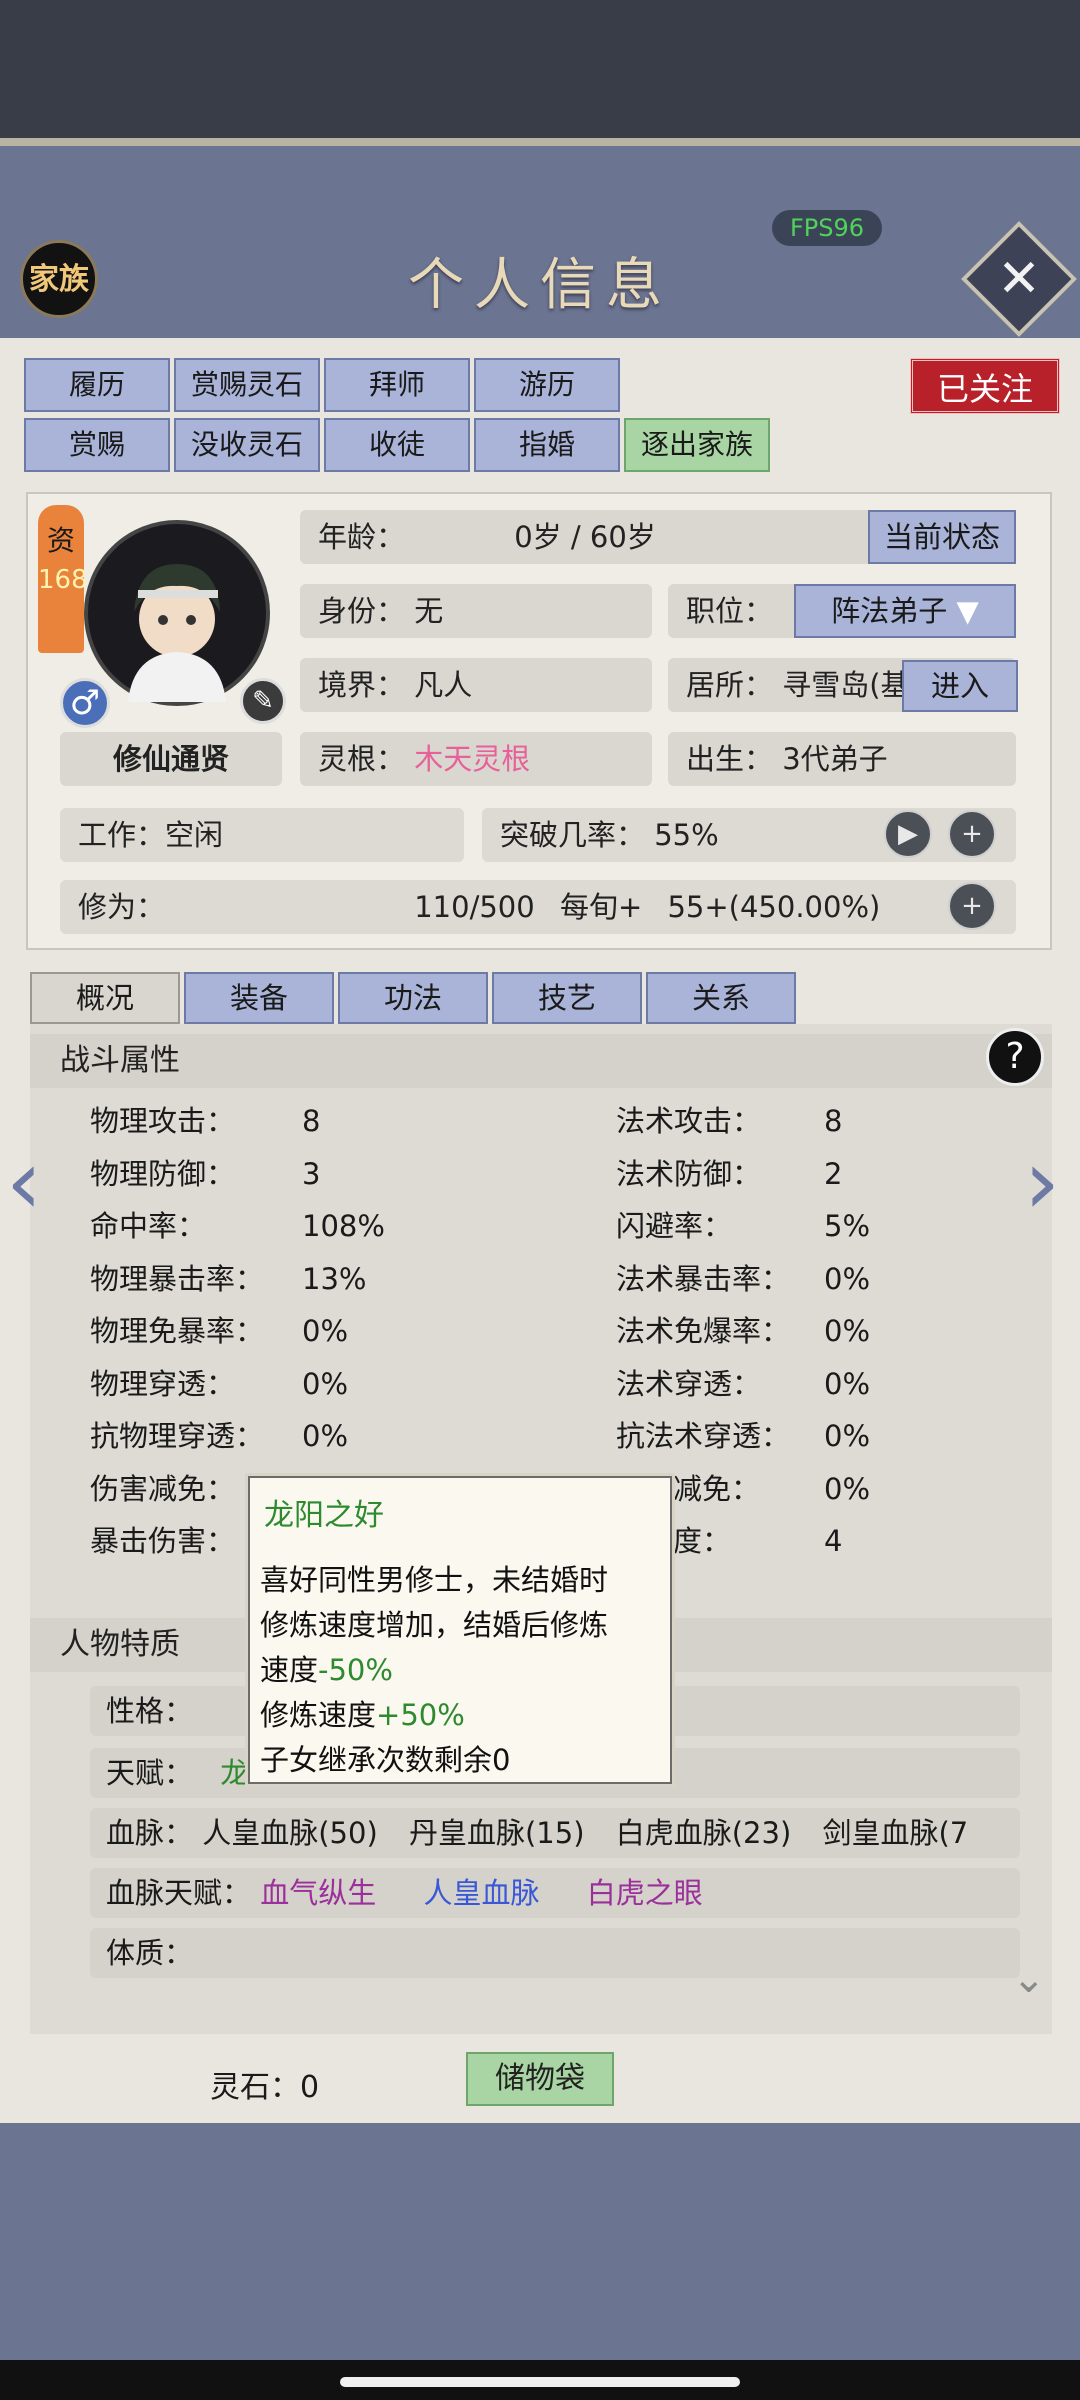 This screenshot has height=2400, width=1080. Describe the element at coordinates (816, 1124) in the screenshot. I see `stat-row: 法术攻击： 8` at that location.